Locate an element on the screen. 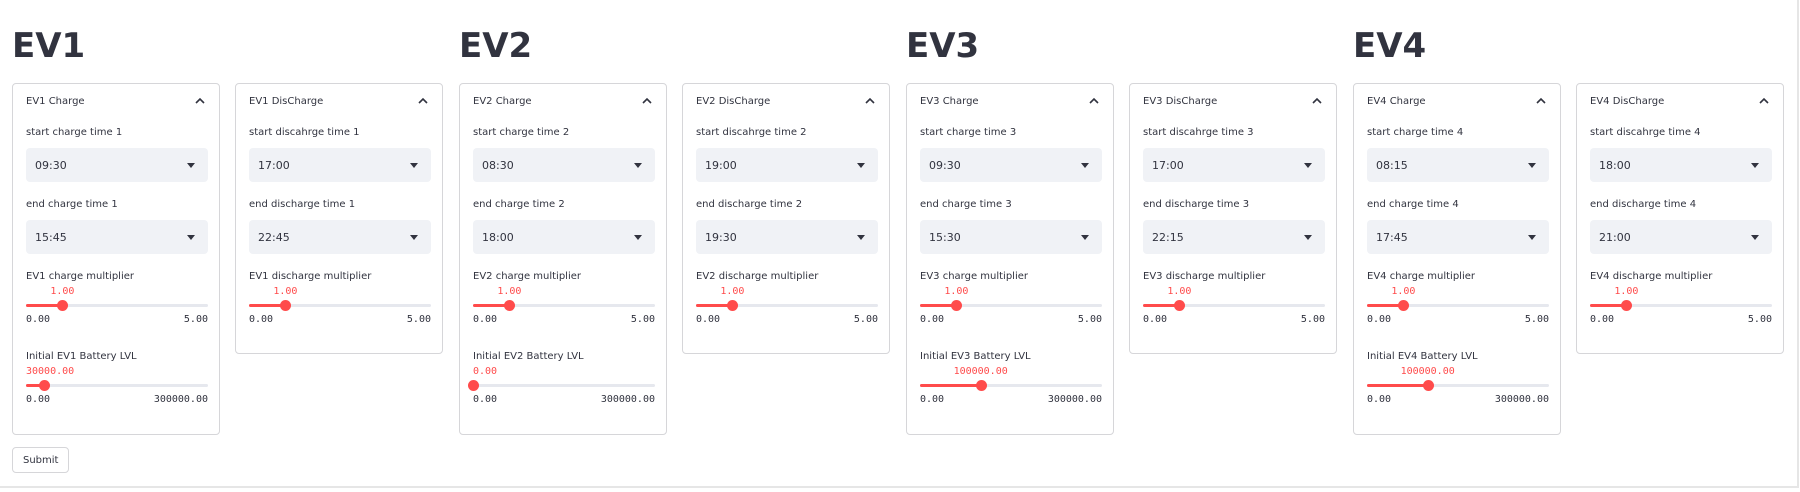 The height and width of the screenshot is (492, 1800). start-time-select: 18:00 is located at coordinates (1681, 165).